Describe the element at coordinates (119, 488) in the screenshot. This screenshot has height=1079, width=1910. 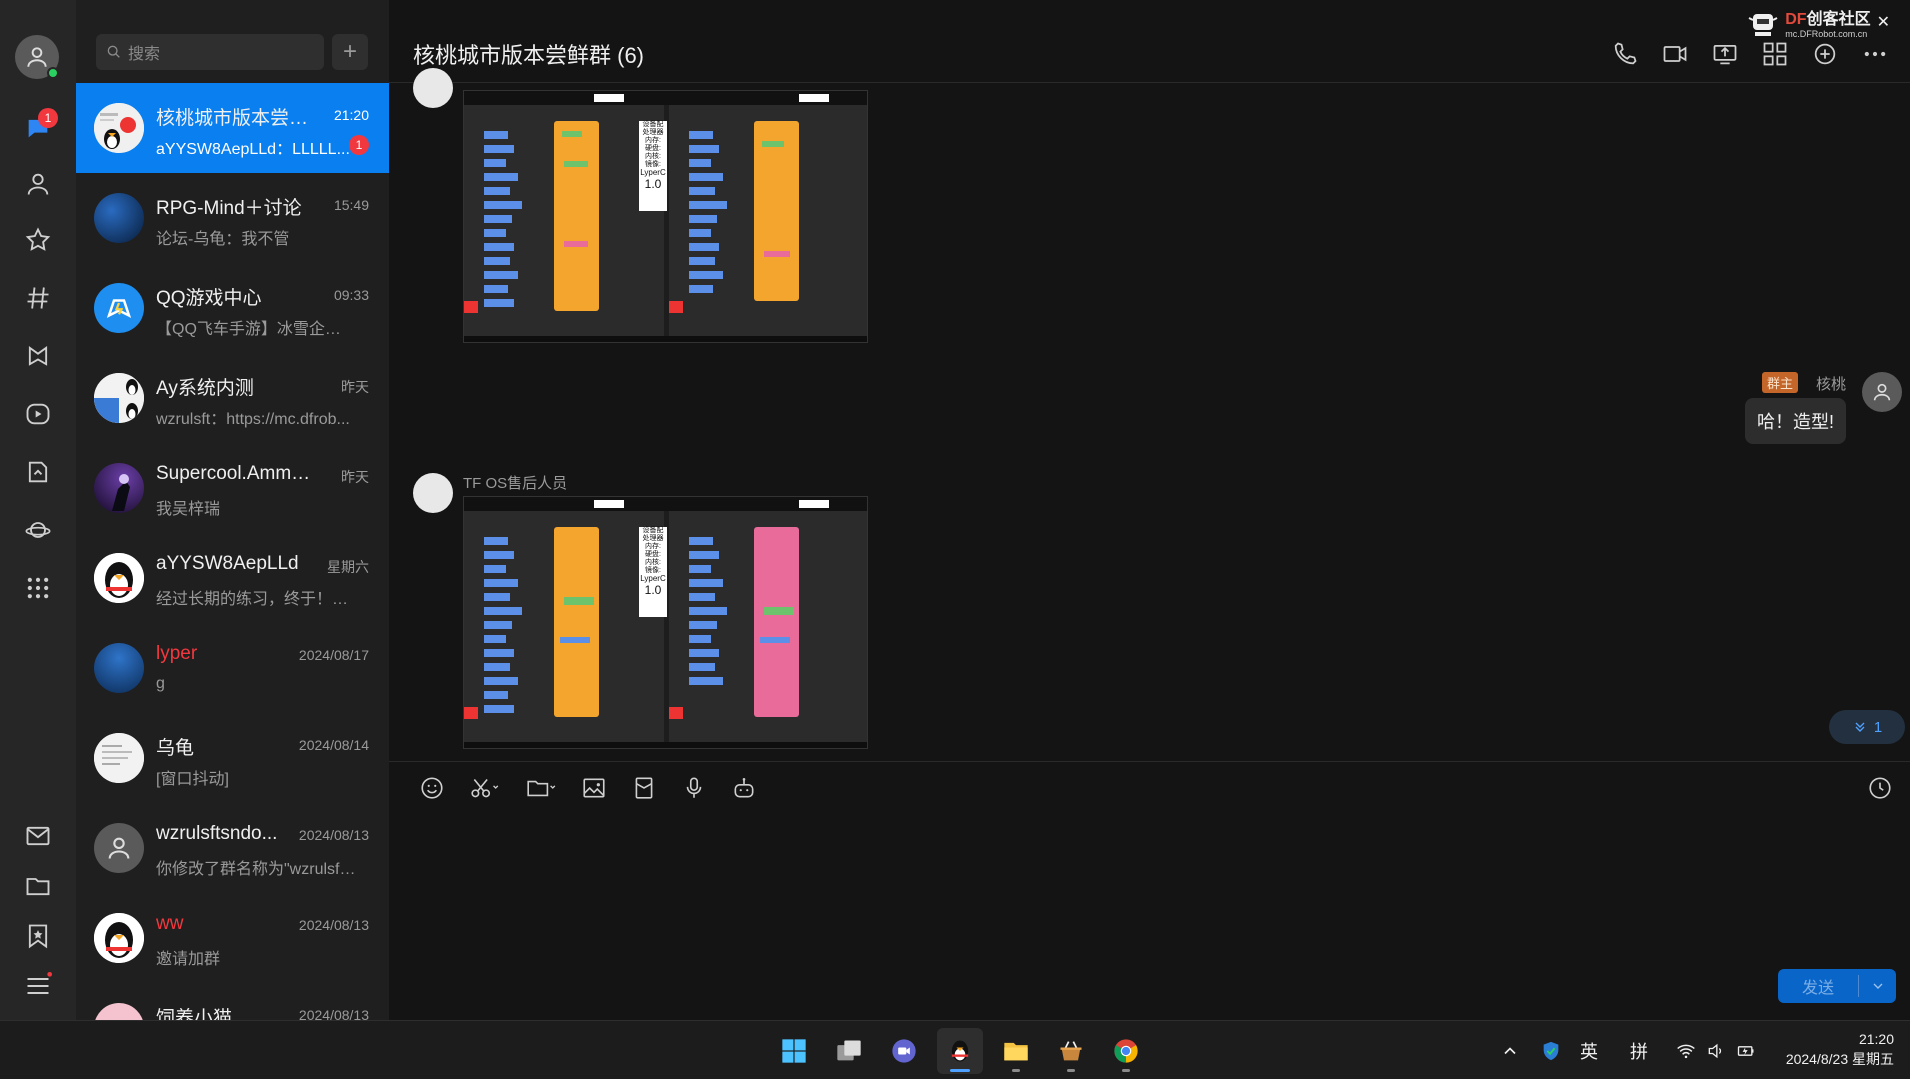
I see `contact-avatar` at that location.